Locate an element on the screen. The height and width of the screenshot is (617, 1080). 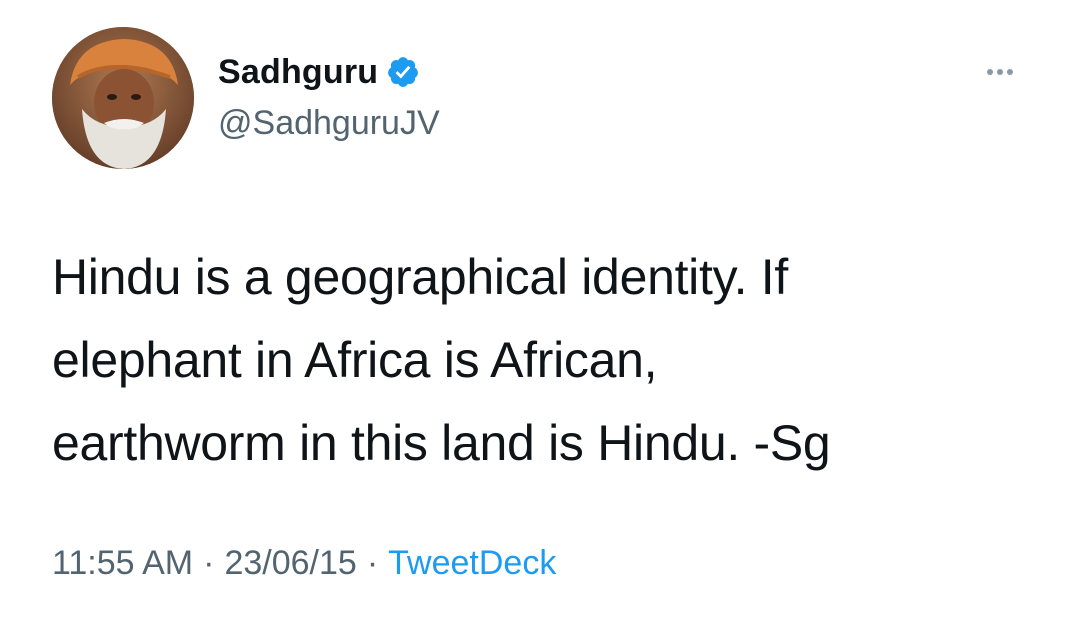
verified-badge-icon is located at coordinates (403, 72).